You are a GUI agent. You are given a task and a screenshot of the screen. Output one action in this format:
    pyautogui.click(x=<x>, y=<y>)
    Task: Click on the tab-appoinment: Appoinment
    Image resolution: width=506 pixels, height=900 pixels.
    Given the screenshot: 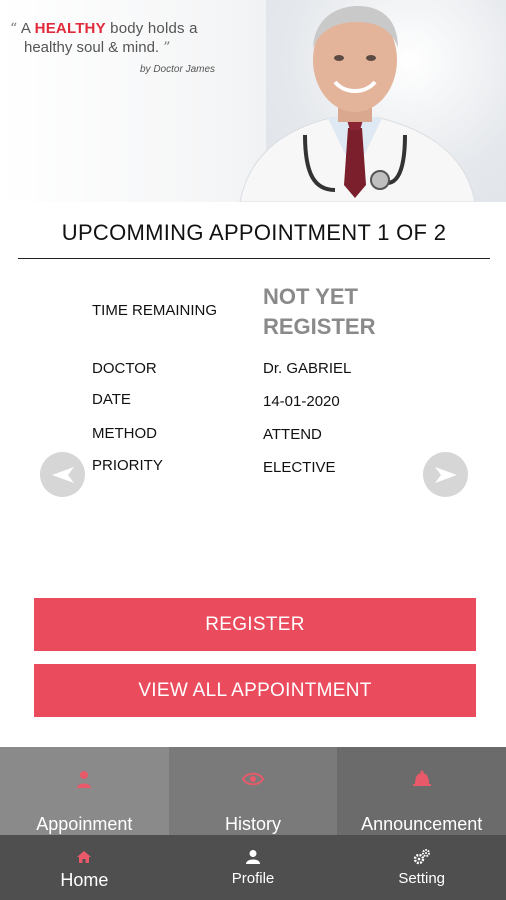 What is the action you would take?
    pyautogui.click(x=84, y=791)
    